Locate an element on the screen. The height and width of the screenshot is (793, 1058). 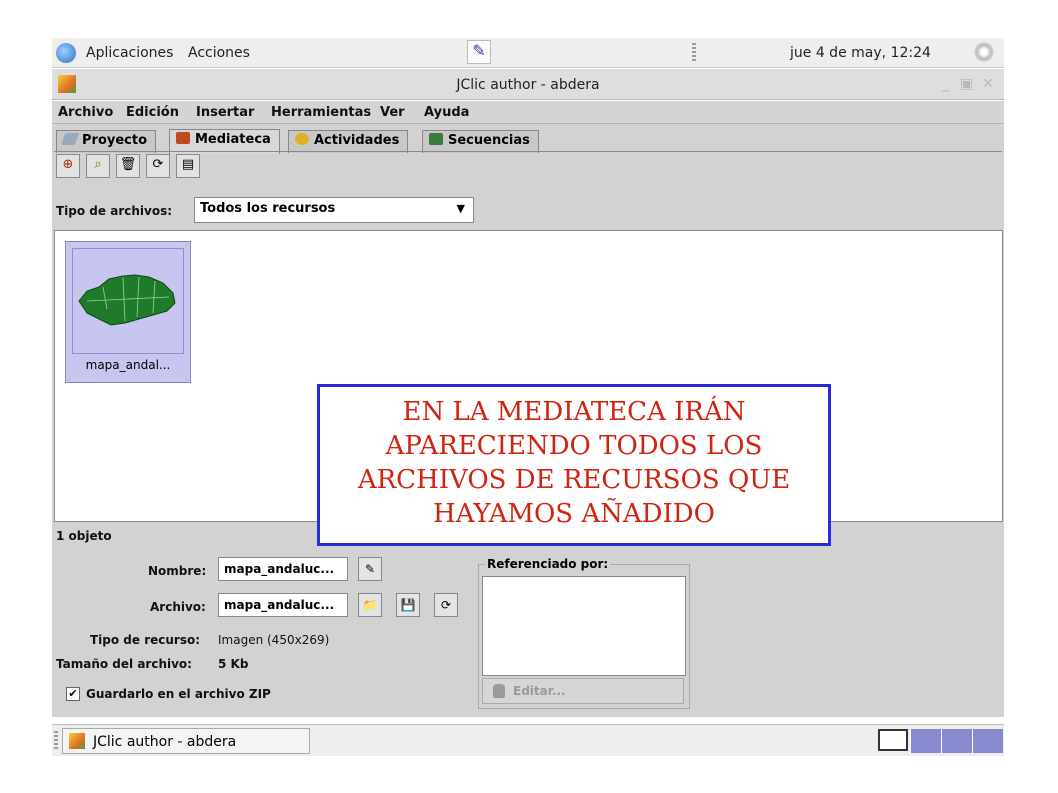
object-count: 1 objeto is located at coordinates (84, 536).